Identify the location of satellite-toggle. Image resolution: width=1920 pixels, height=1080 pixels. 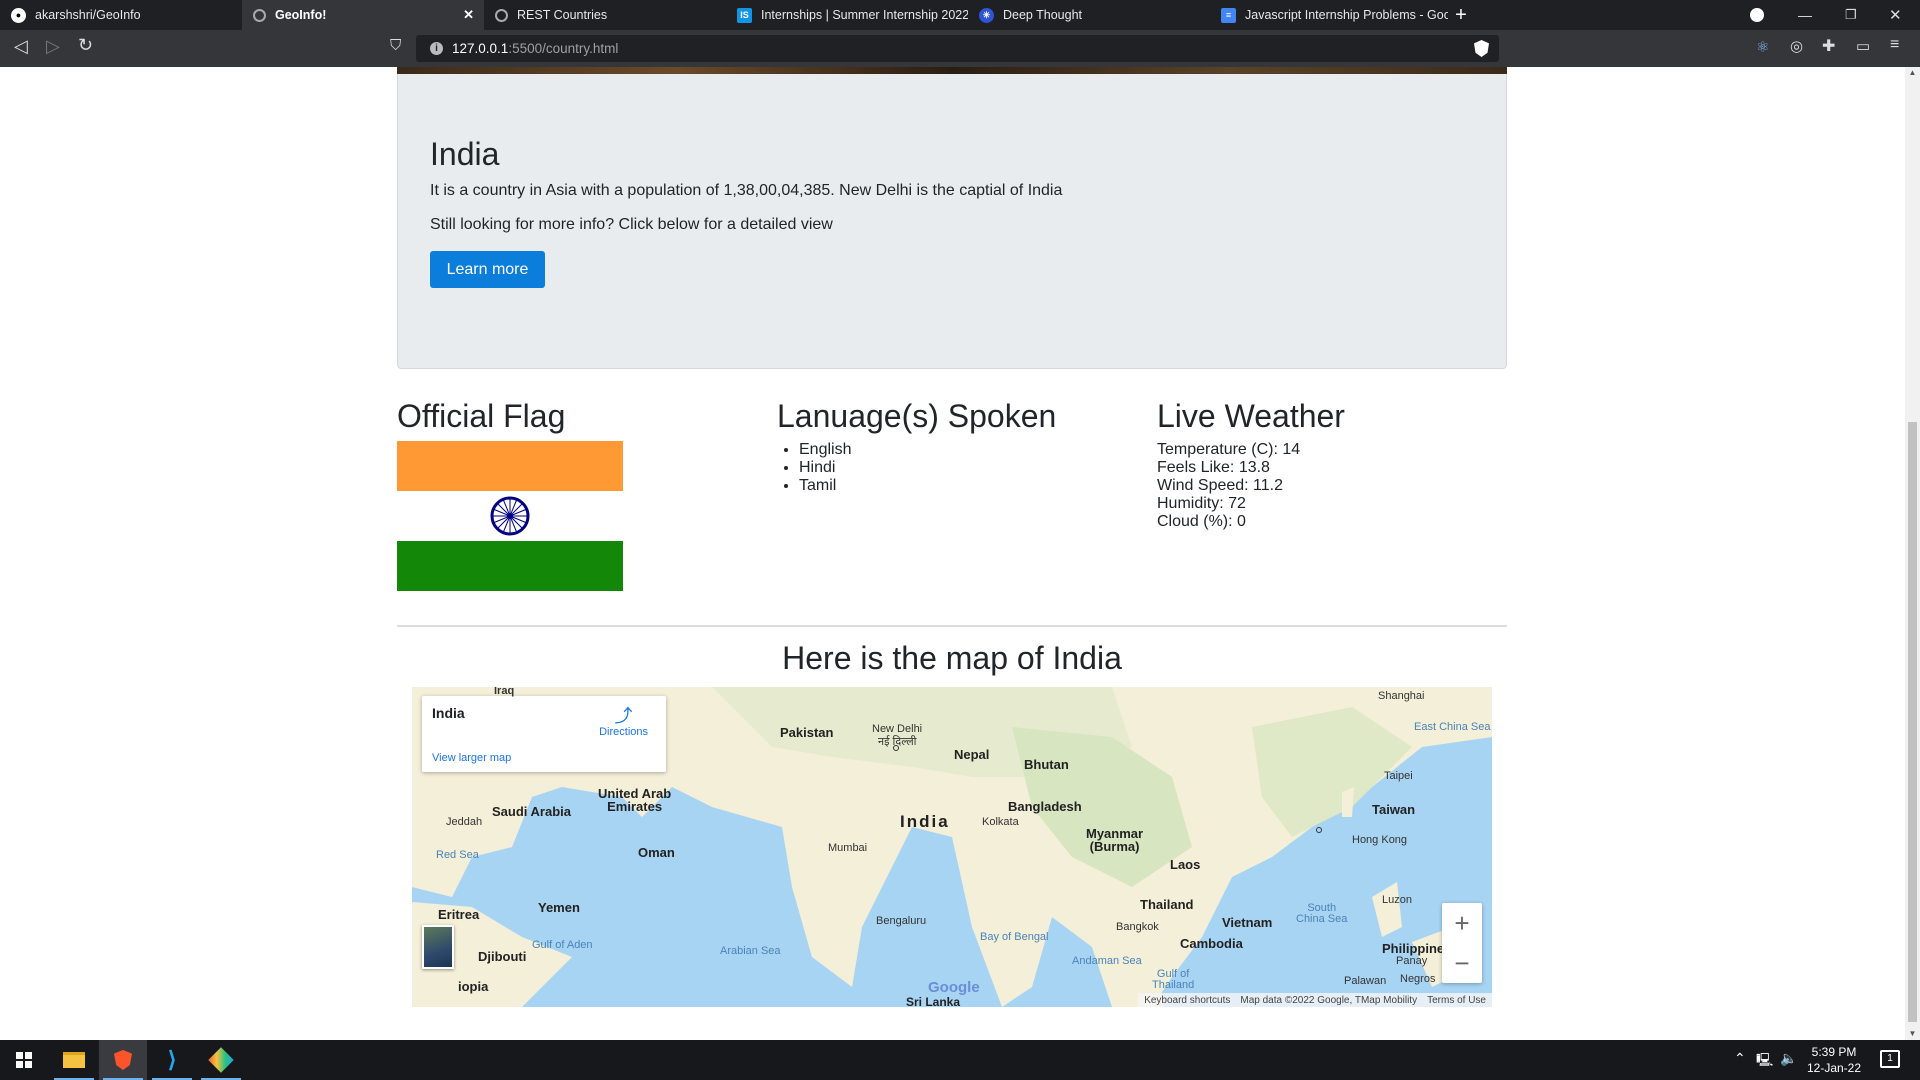
(438, 947).